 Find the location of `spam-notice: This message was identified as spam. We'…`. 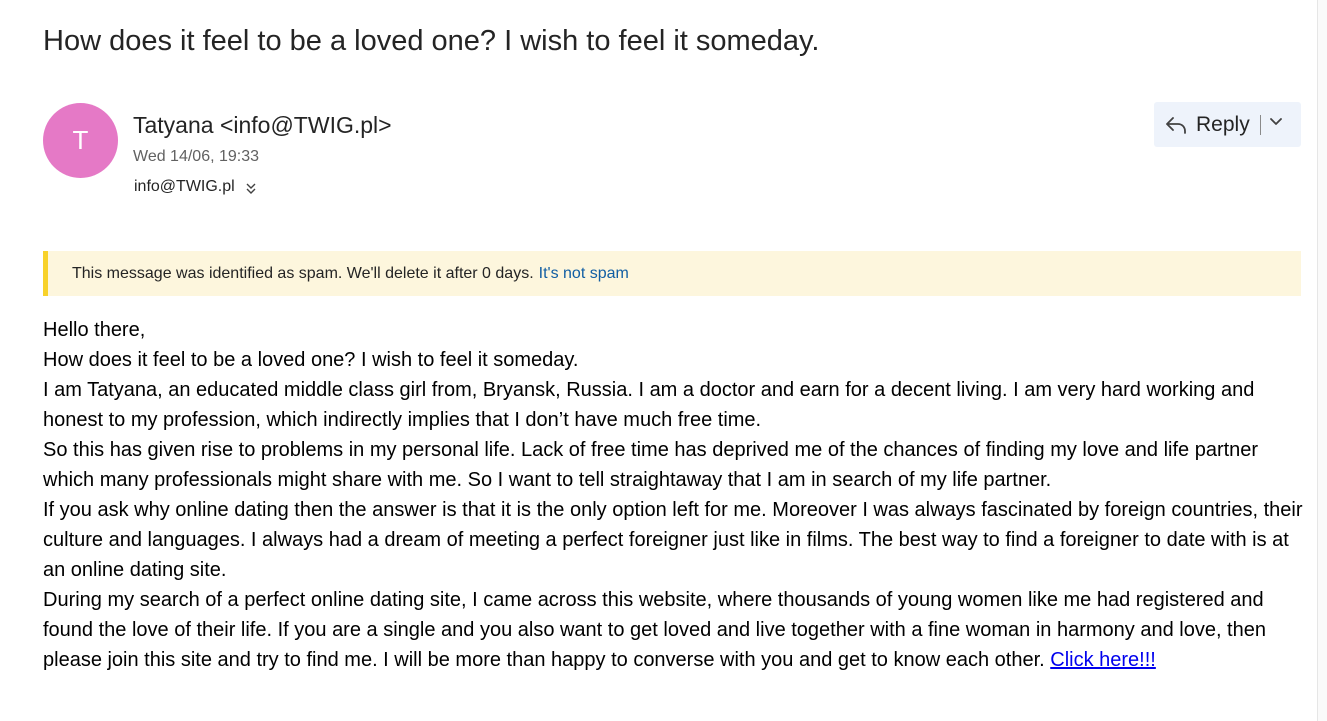

spam-notice: This message was identified as spam. We'… is located at coordinates (672, 273).